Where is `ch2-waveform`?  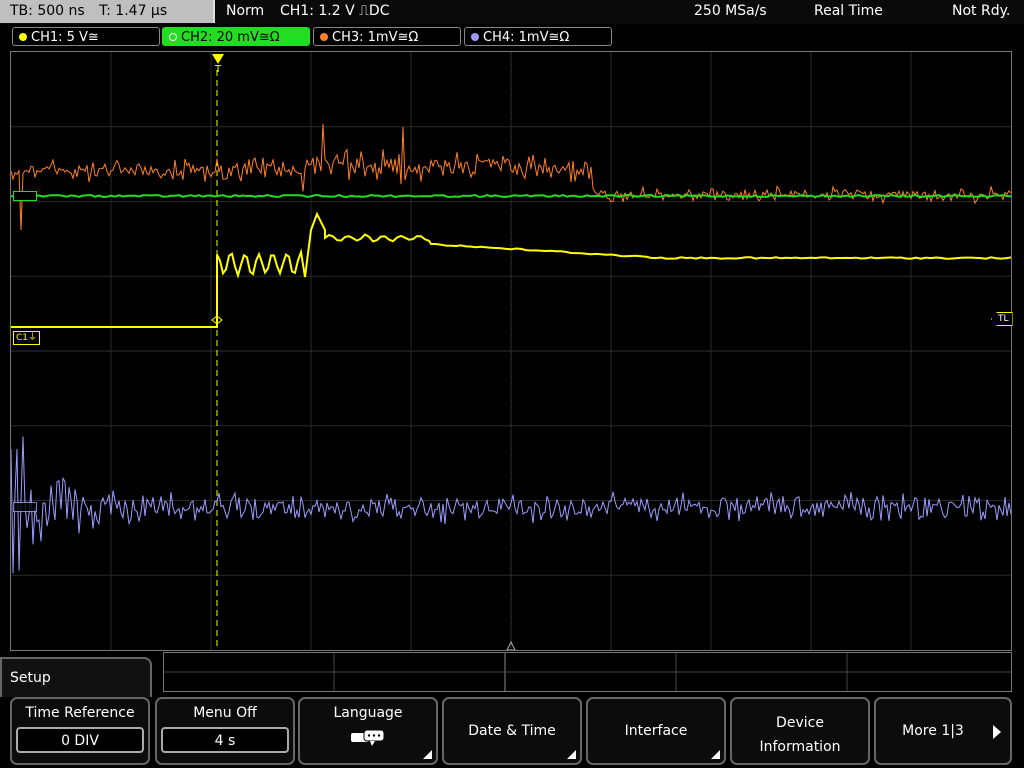 ch2-waveform is located at coordinates (511, 196).